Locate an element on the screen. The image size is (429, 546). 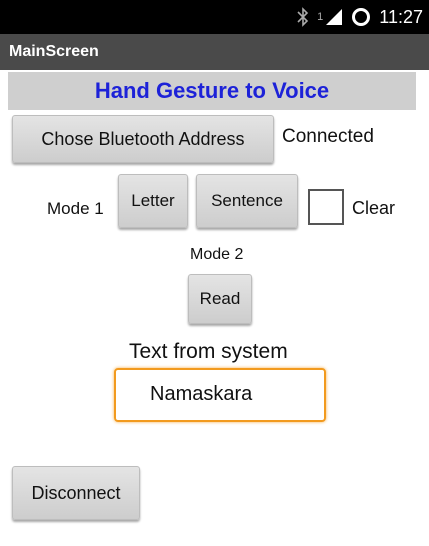
output-label: Text from system is located at coordinates (208, 351).